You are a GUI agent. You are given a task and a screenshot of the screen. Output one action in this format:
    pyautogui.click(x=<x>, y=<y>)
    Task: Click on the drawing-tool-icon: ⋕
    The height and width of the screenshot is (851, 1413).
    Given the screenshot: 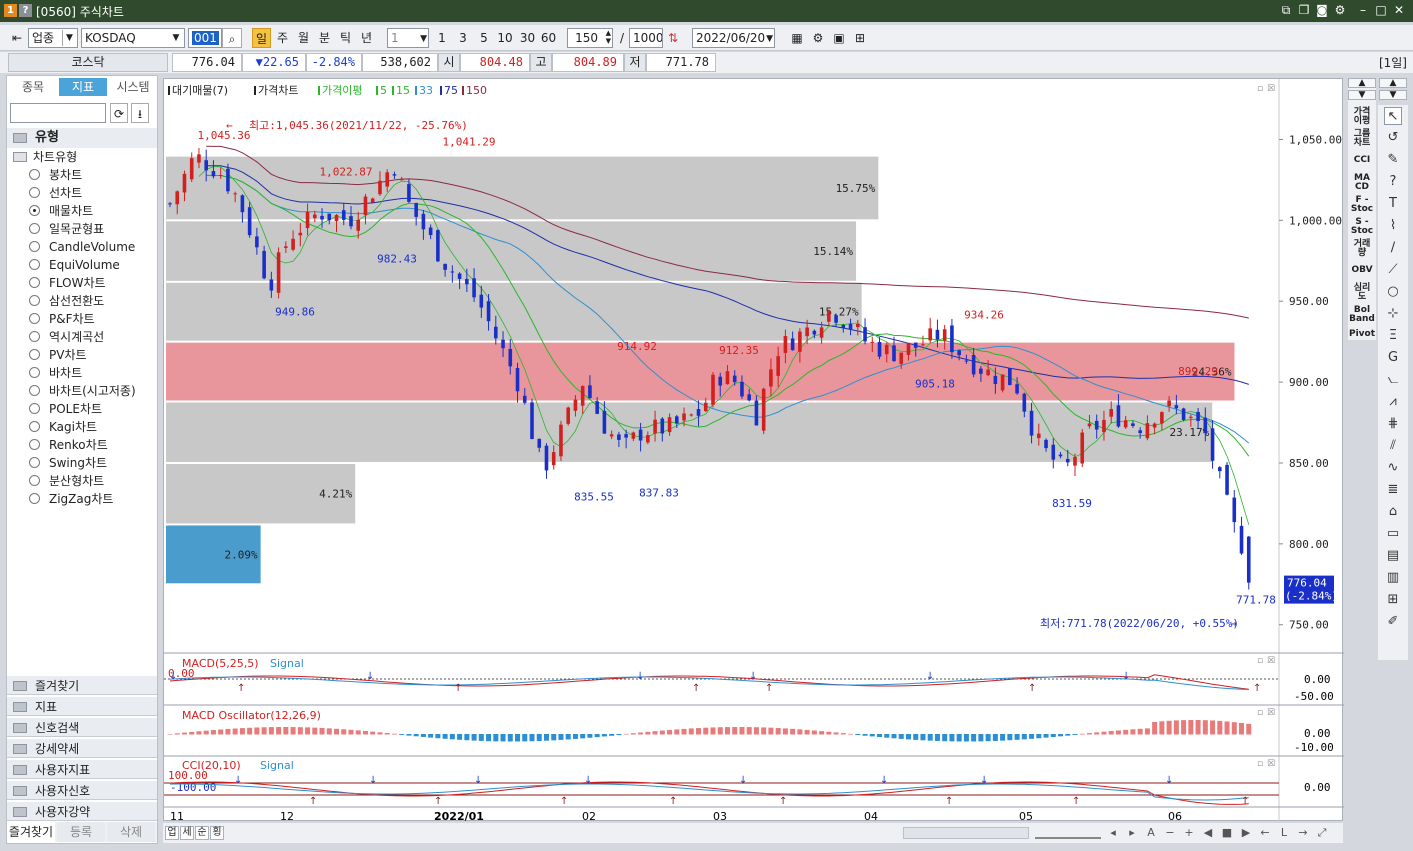 What is the action you would take?
    pyautogui.click(x=1393, y=424)
    